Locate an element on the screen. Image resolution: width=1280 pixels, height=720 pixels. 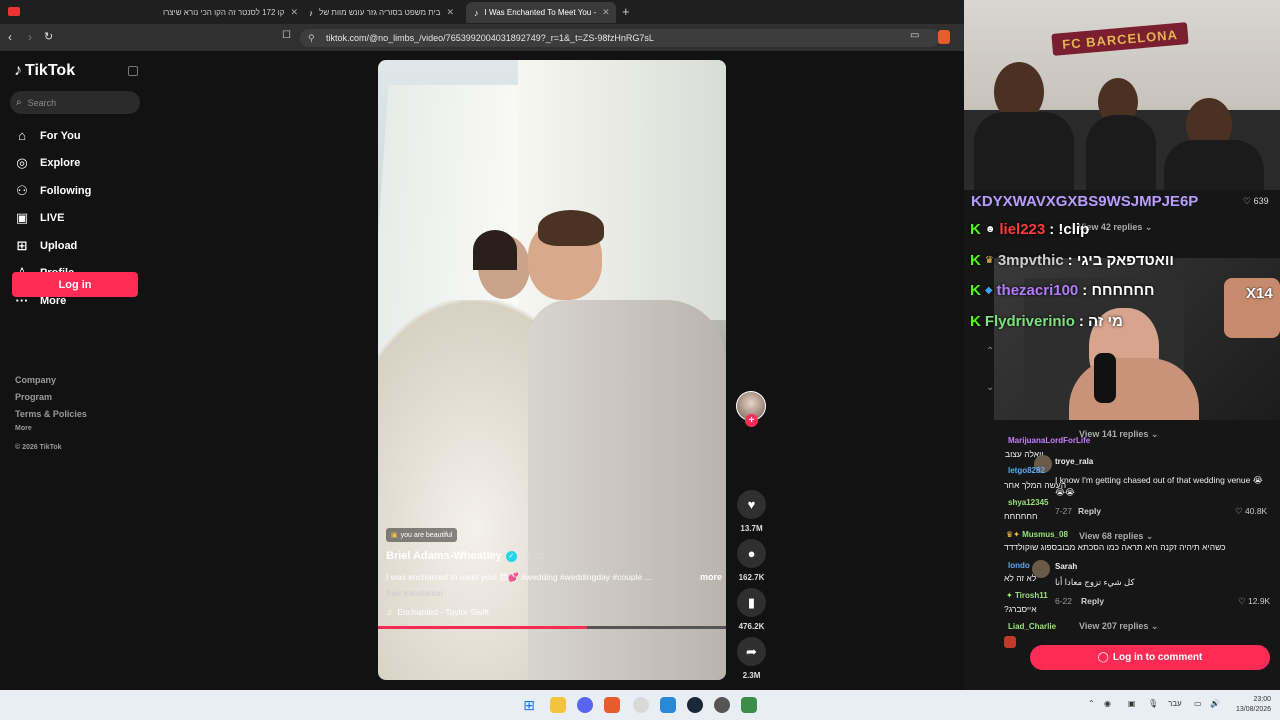
collapse-sidebar-icon is located at coordinates (133, 71).